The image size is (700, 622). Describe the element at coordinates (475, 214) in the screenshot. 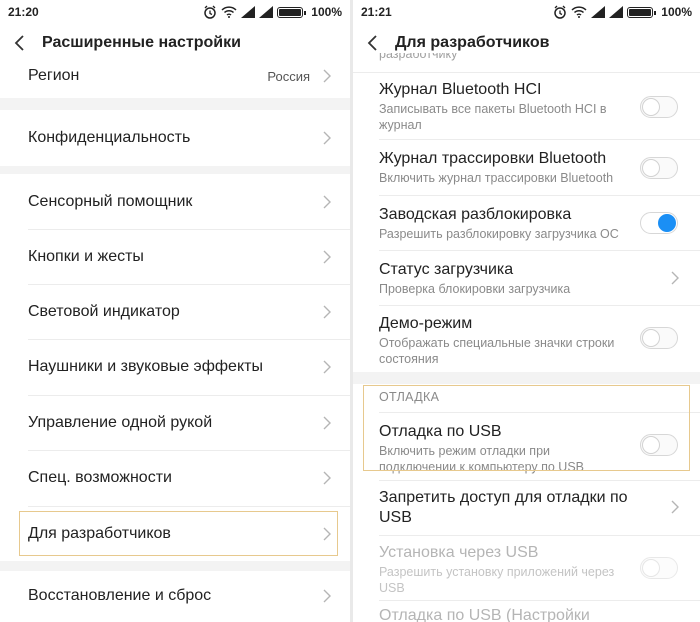

I see `setting-title: Заводская разблокировка` at that location.